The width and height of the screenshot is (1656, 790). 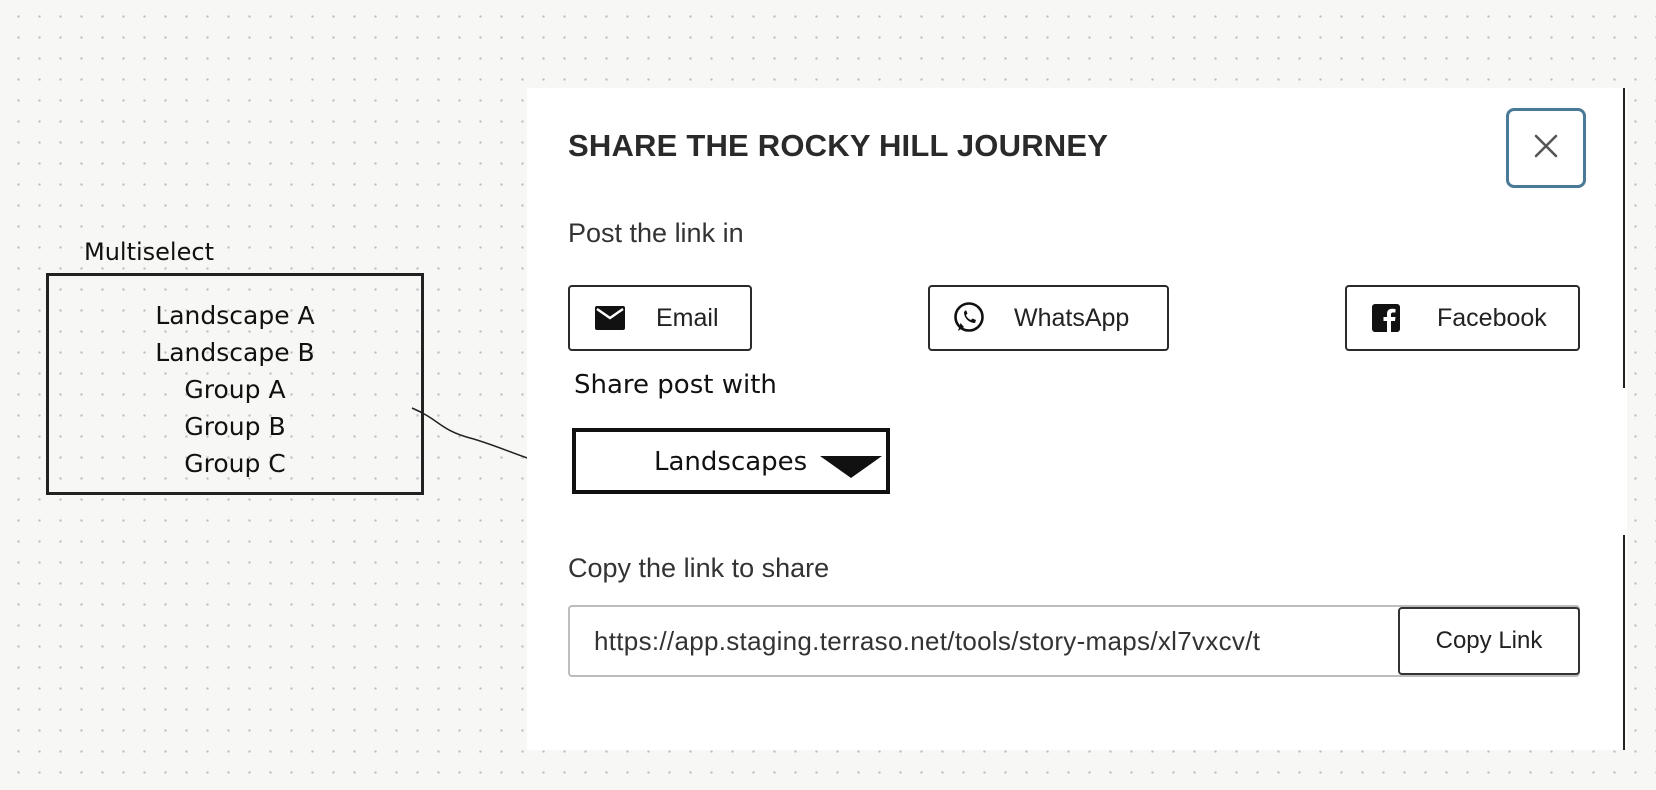 I want to click on copy-link-label: Copy the link to share, so click(x=699, y=568).